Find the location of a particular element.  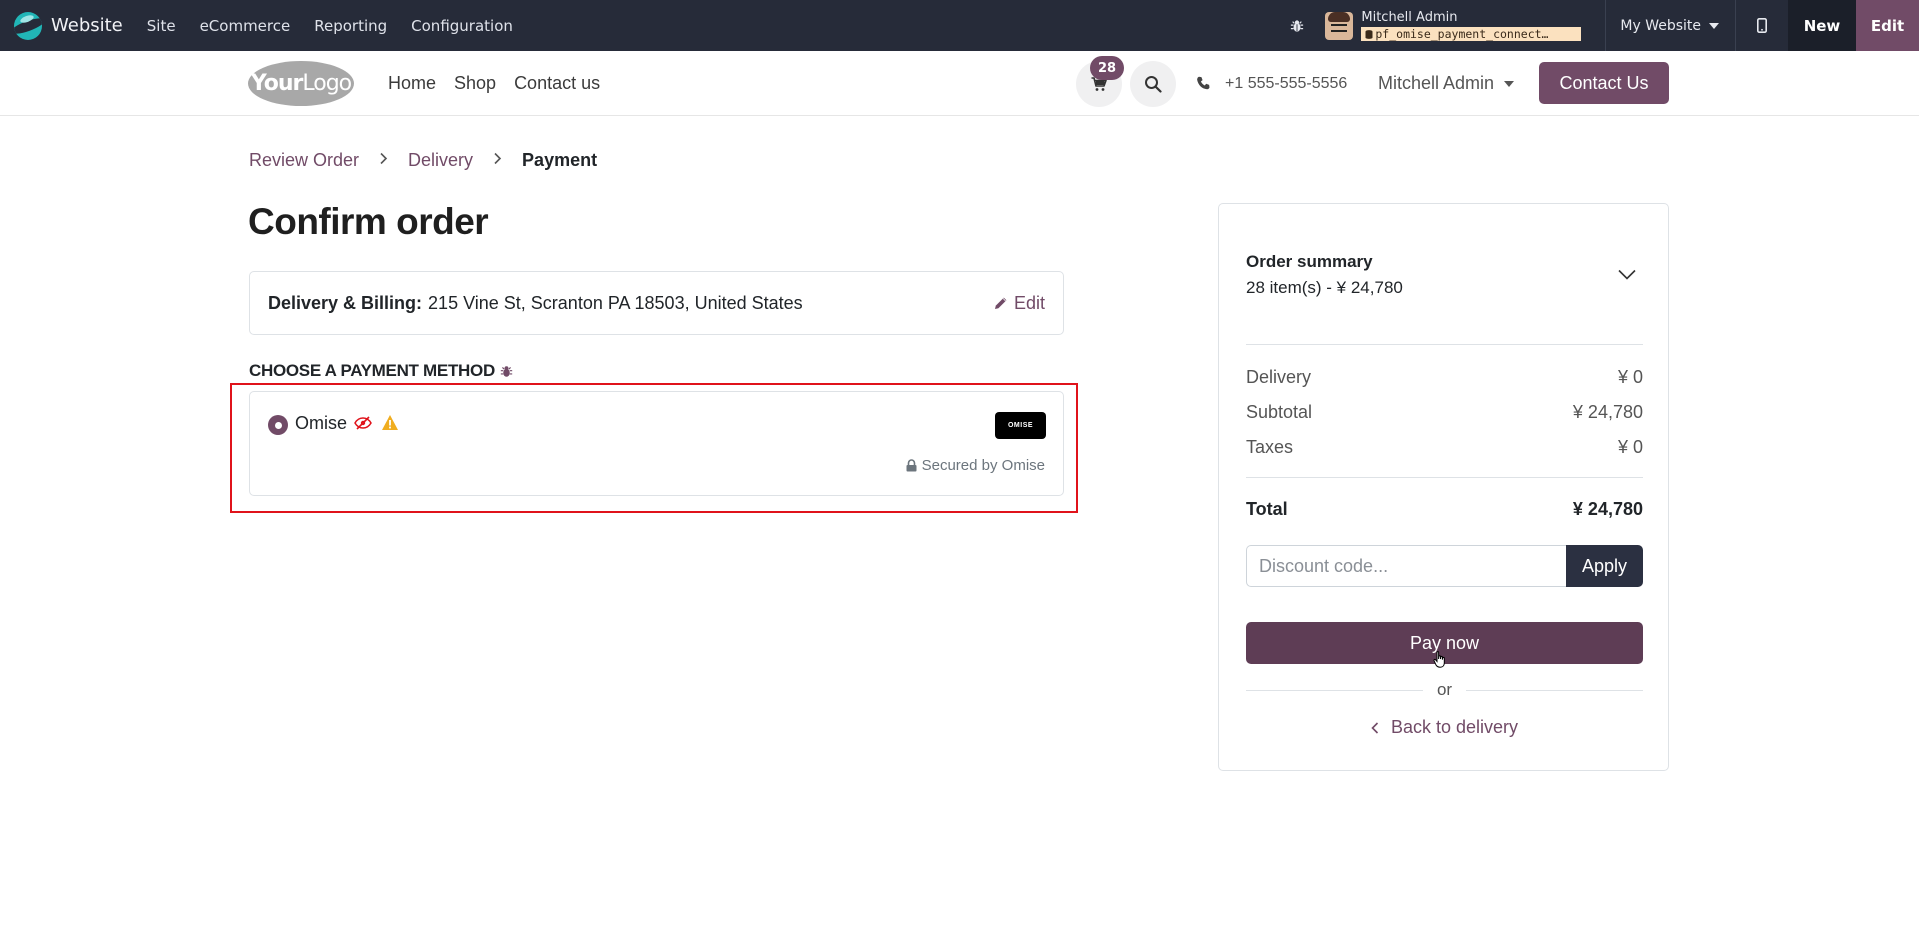

or-label: or is located at coordinates (1444, 689).